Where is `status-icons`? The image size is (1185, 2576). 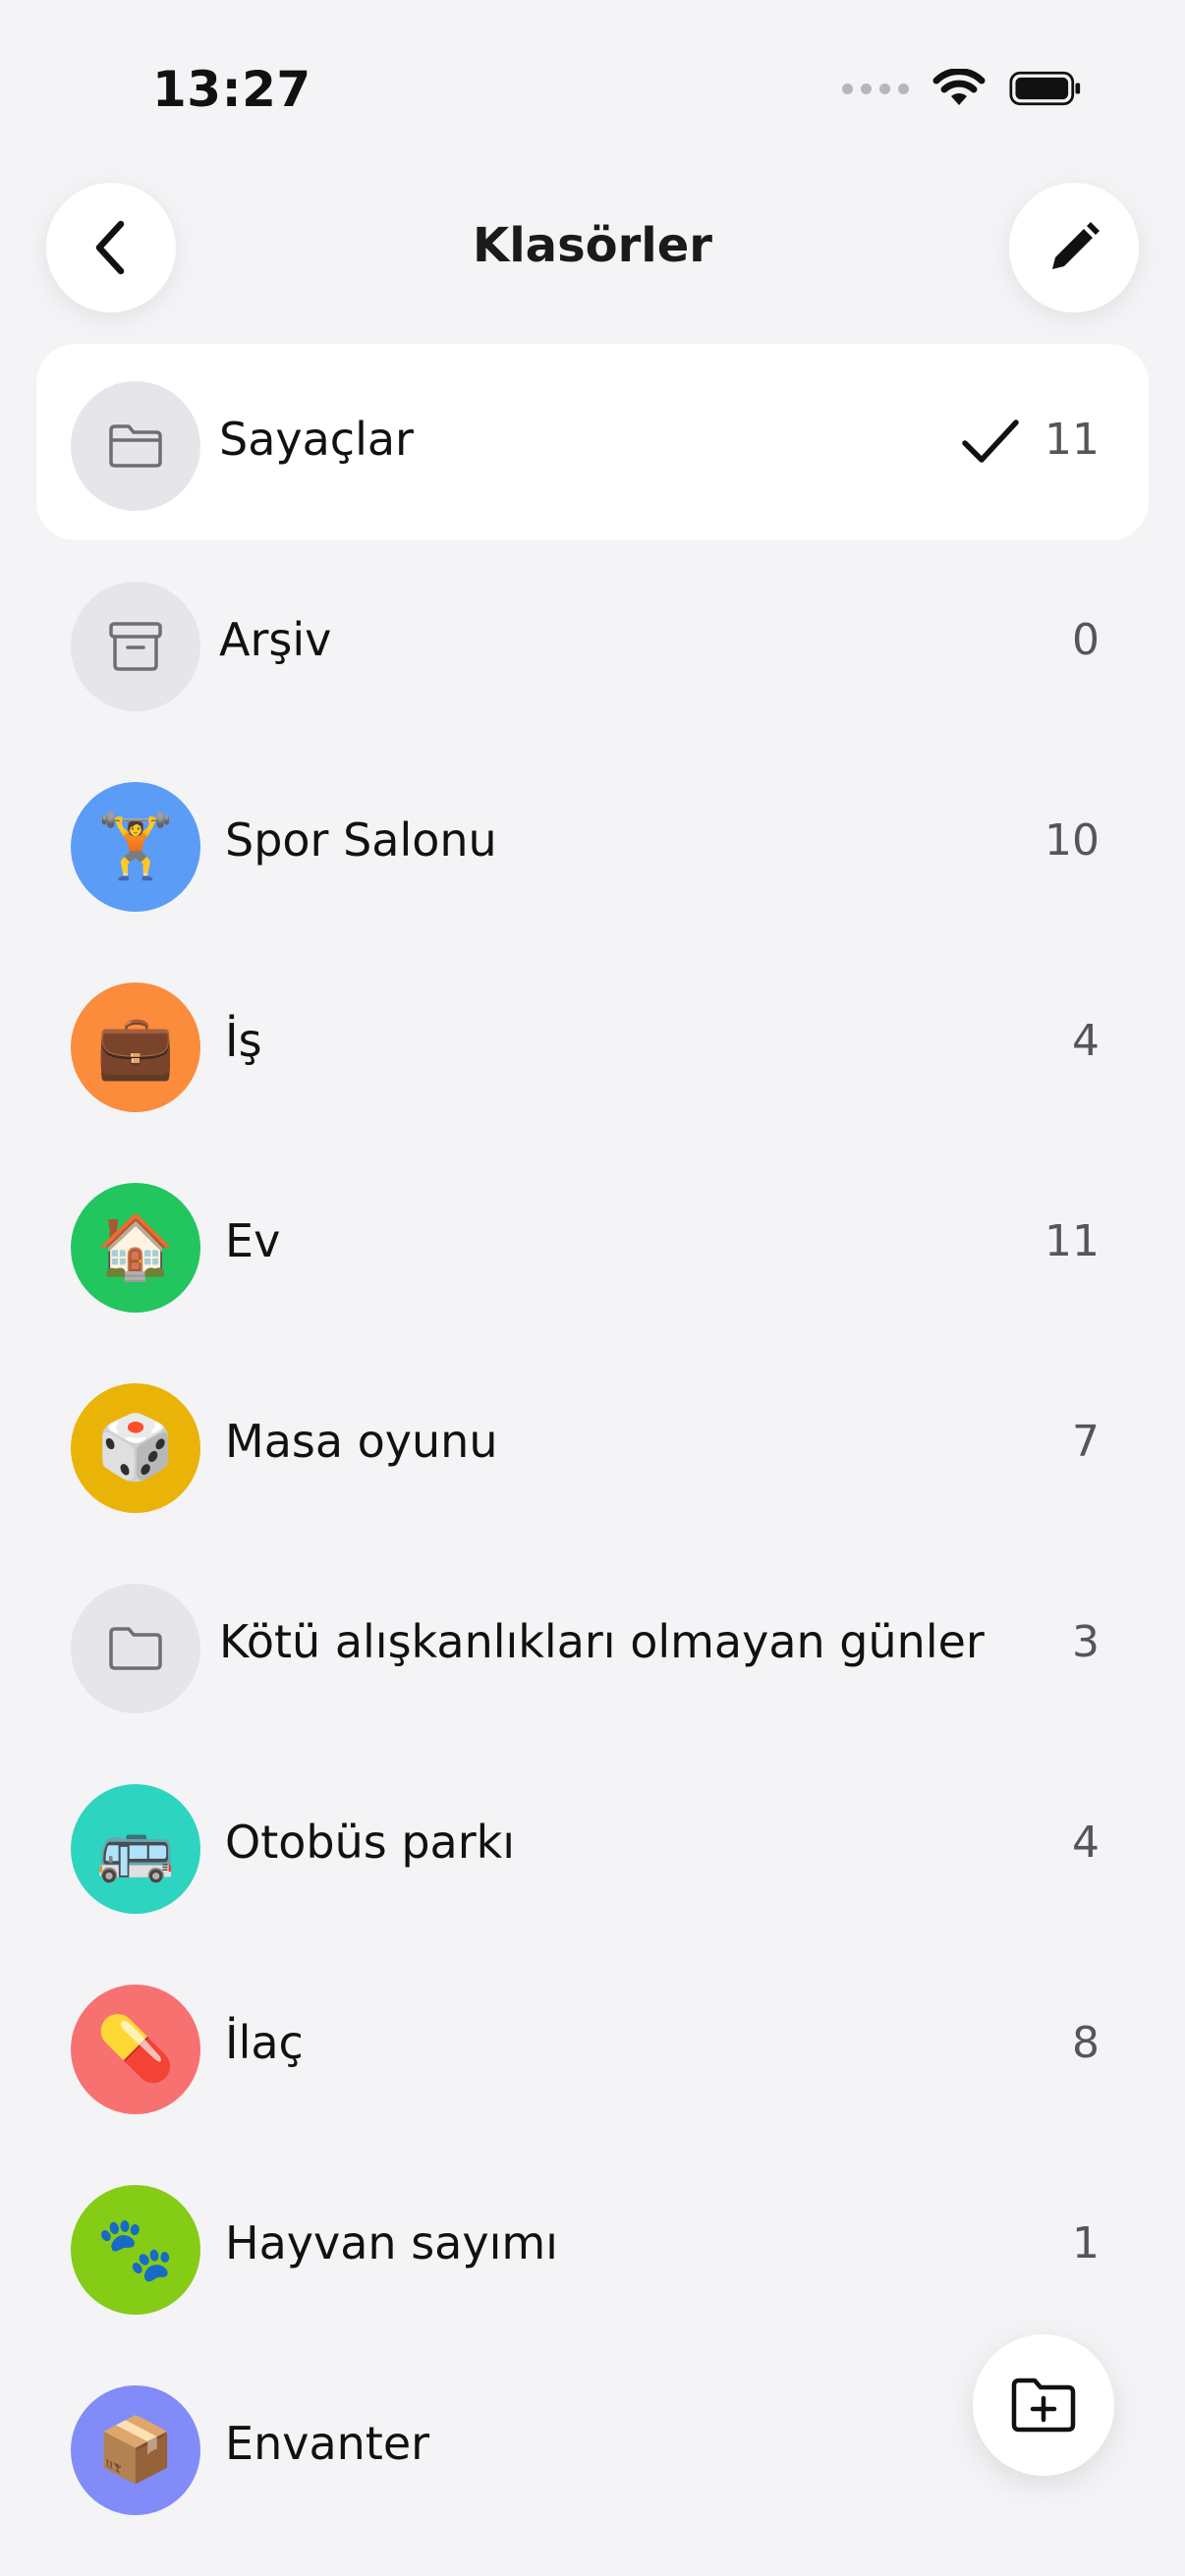 status-icons is located at coordinates (962, 88).